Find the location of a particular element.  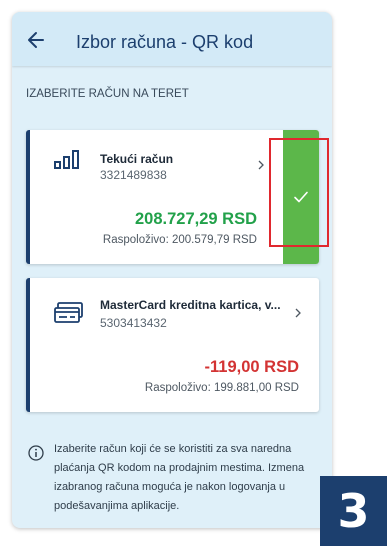

info-icon is located at coordinates (36, 453).